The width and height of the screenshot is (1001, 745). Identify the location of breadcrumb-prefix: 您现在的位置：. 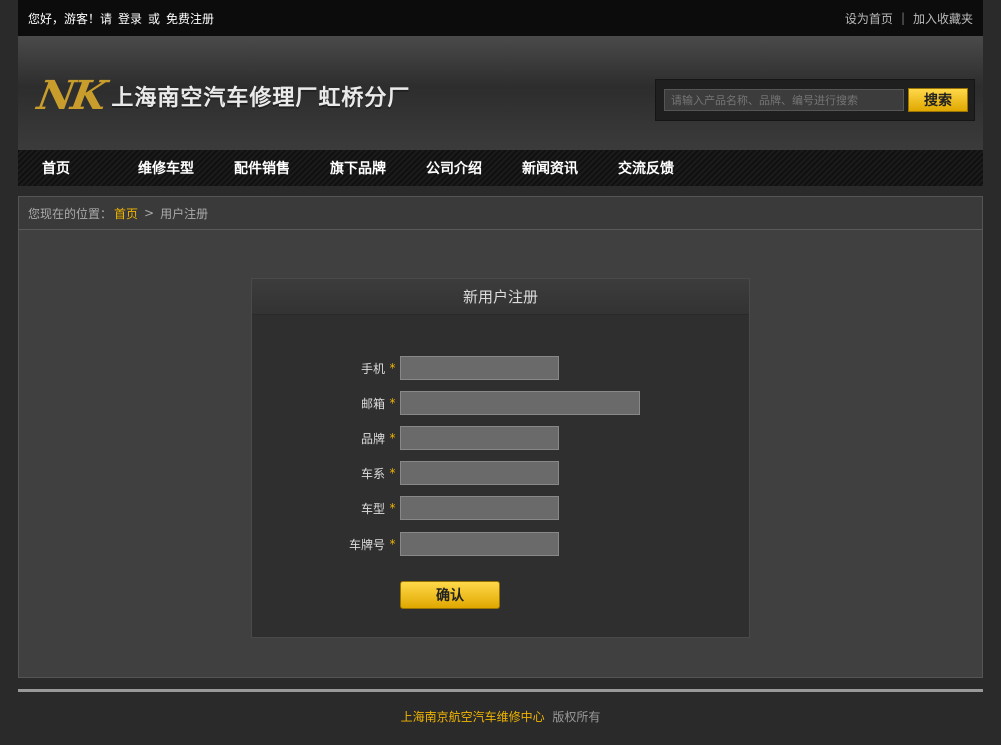
(70, 213).